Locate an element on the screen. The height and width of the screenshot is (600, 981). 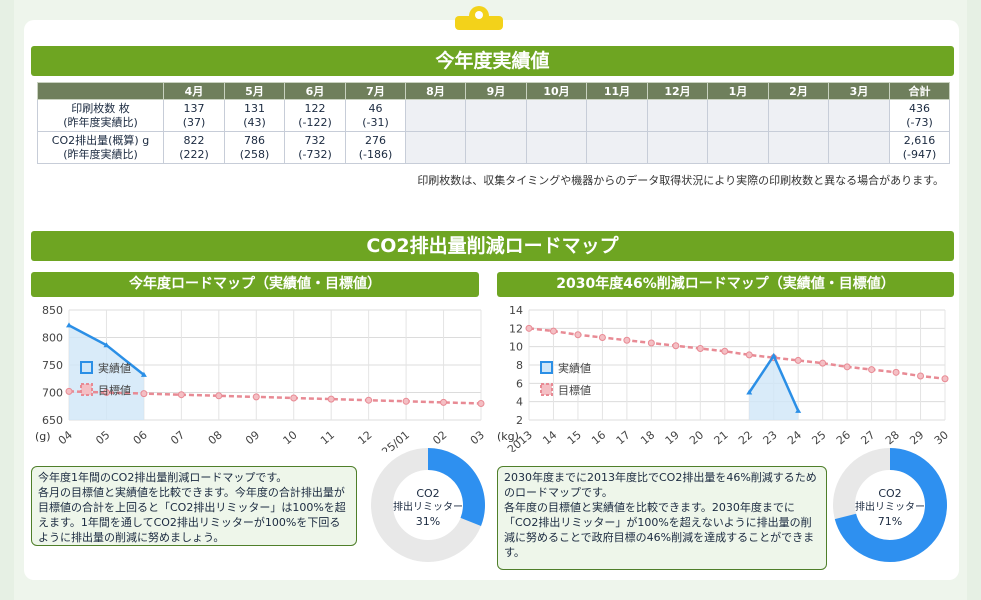
table-cell: 46 (-31) is located at coordinates (375, 115).